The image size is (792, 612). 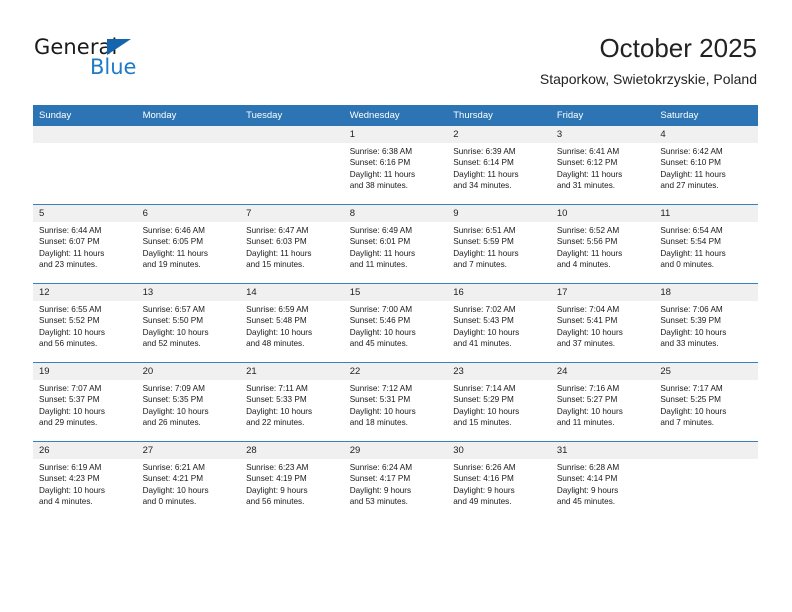 I want to click on day-detail-line: Sunset: 5:50 PM, so click(x=173, y=321).